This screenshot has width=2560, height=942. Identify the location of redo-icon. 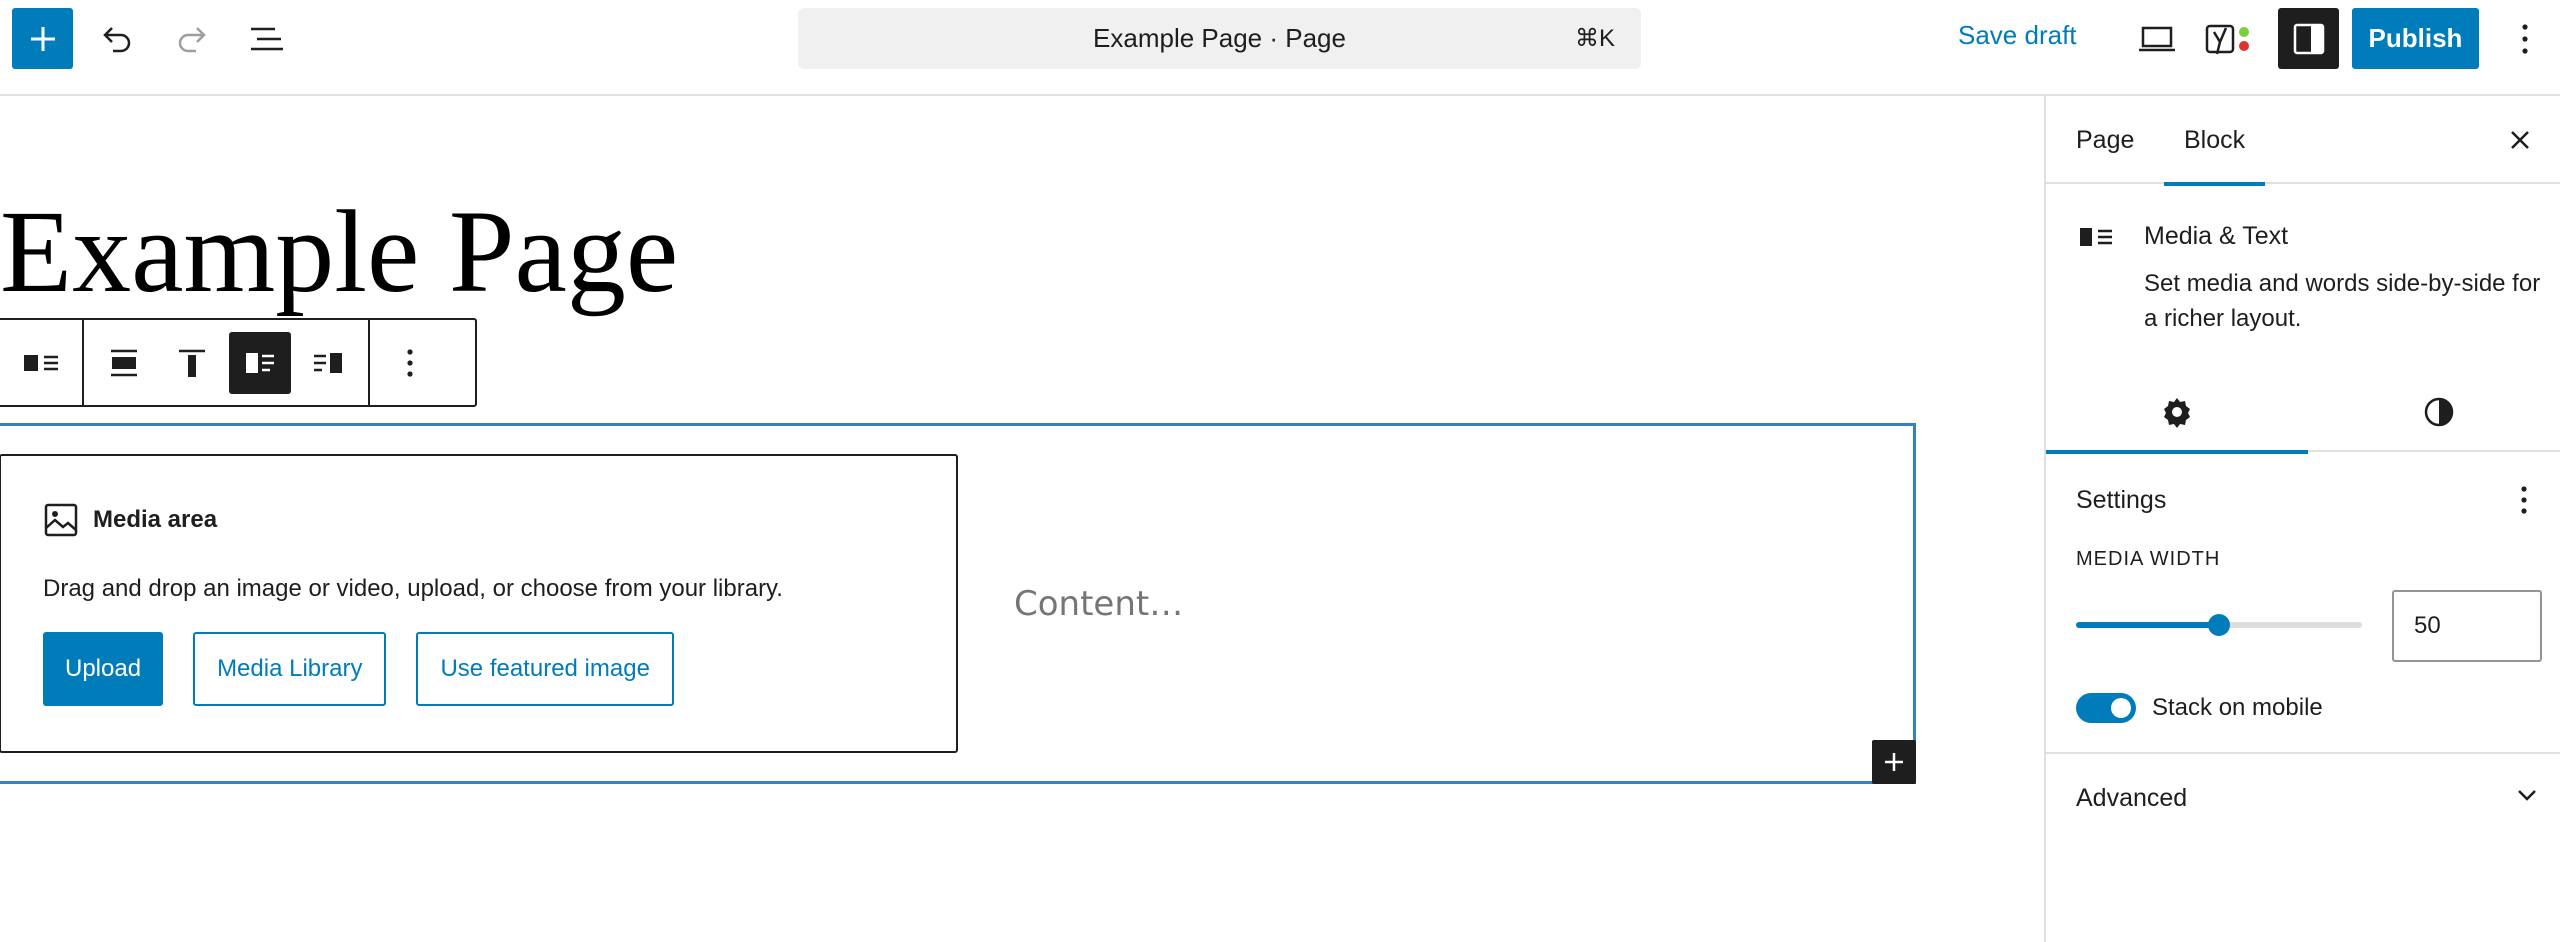
(192, 40).